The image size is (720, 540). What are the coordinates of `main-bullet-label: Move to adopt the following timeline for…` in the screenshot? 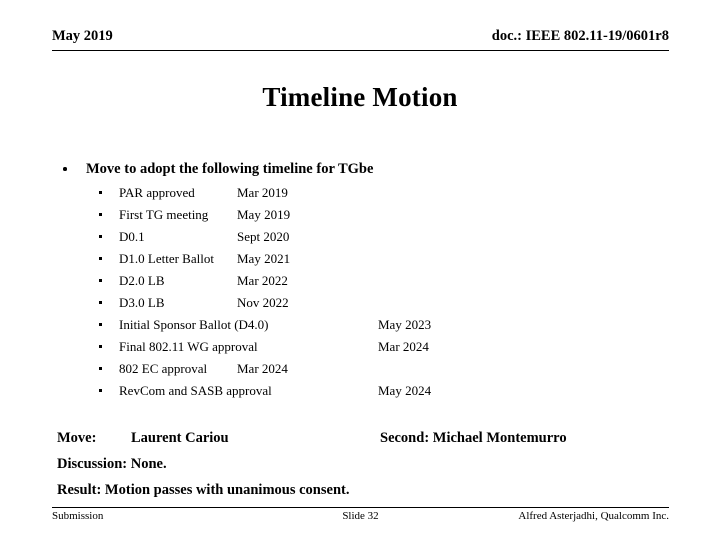 It's located at (230, 169).